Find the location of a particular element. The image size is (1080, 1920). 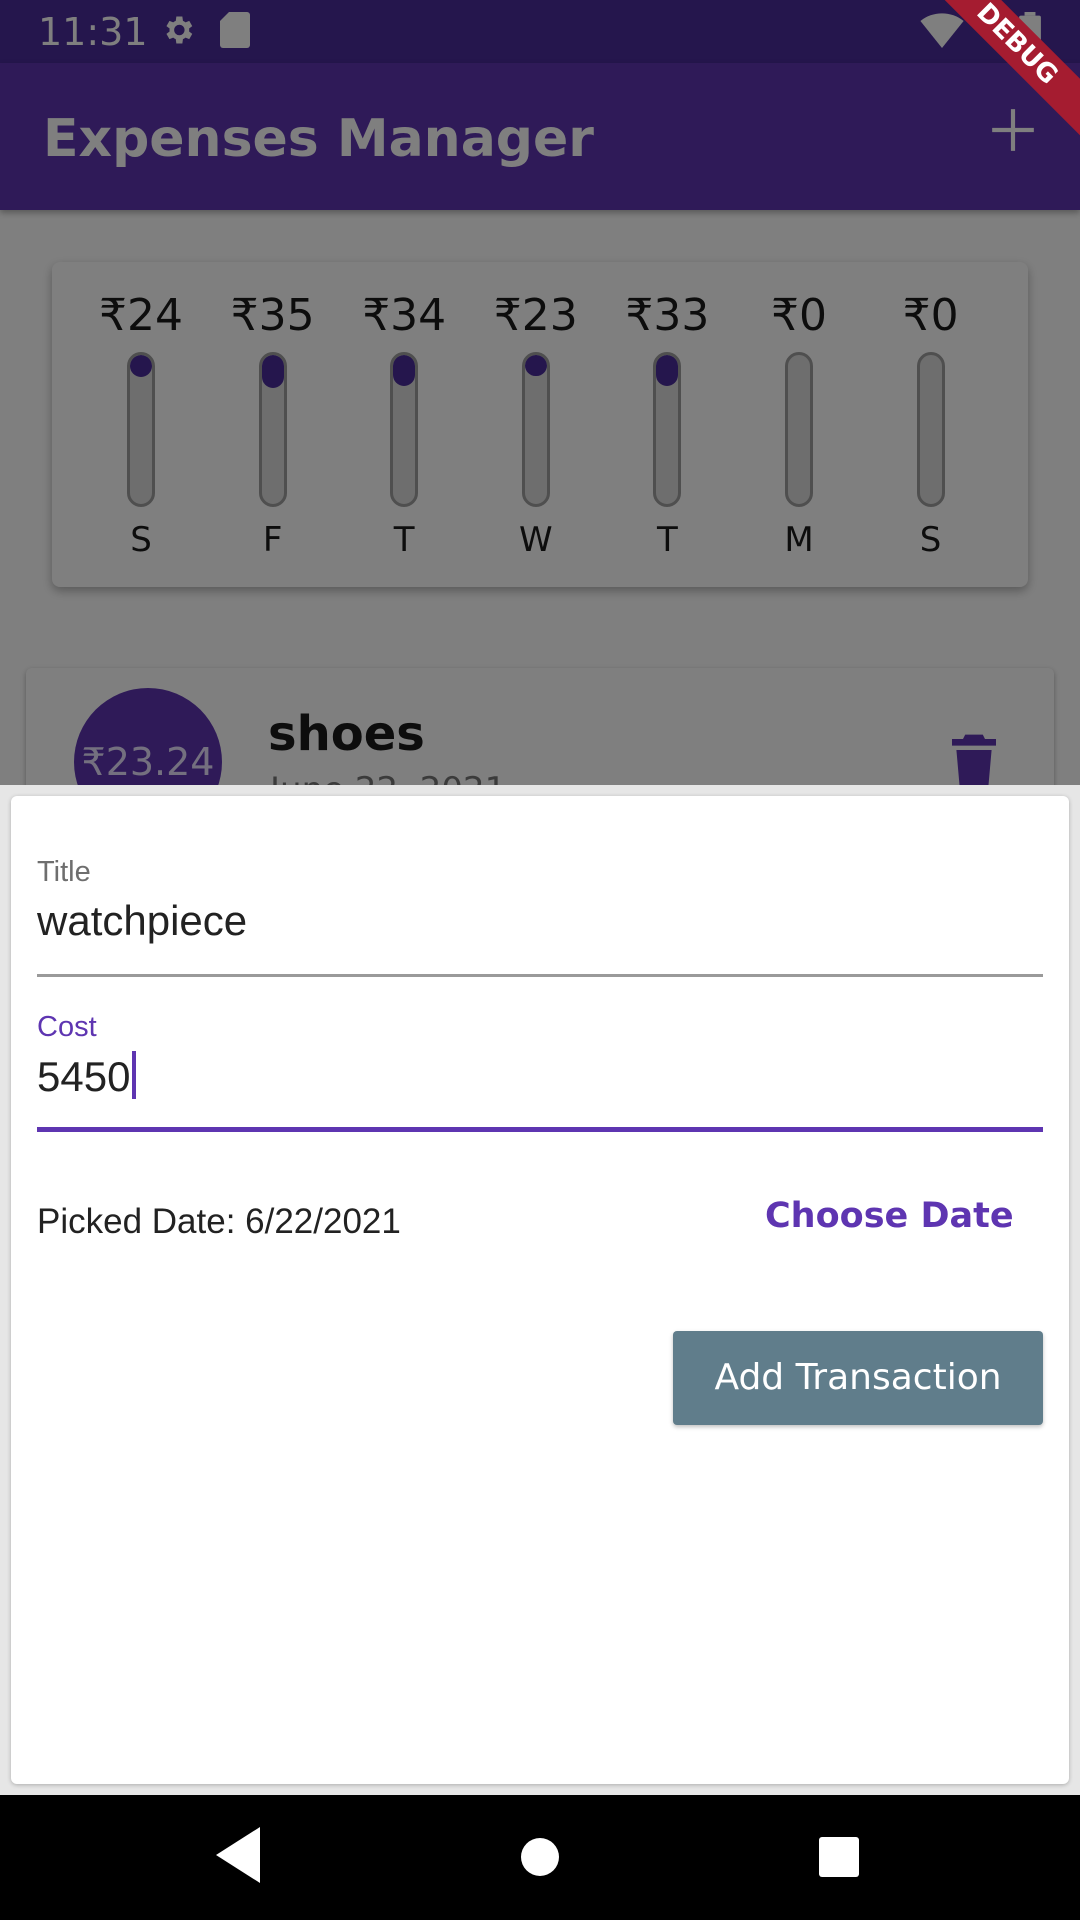

navigation-bar is located at coordinates (540, 1857).